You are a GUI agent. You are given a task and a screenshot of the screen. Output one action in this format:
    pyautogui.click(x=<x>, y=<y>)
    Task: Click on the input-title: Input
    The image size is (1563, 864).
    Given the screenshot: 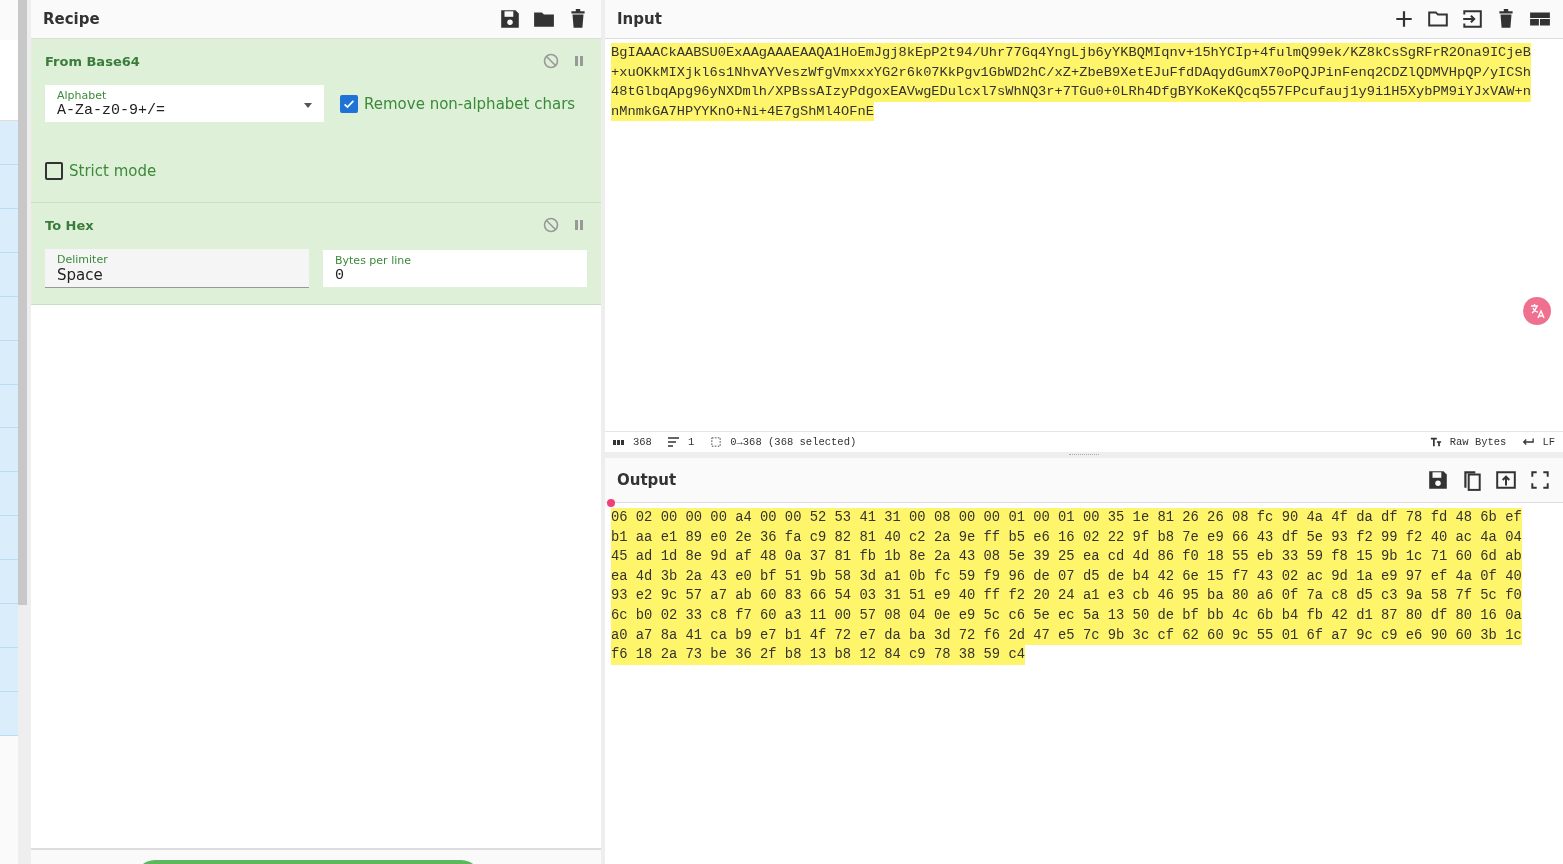 What is the action you would take?
    pyautogui.click(x=639, y=19)
    